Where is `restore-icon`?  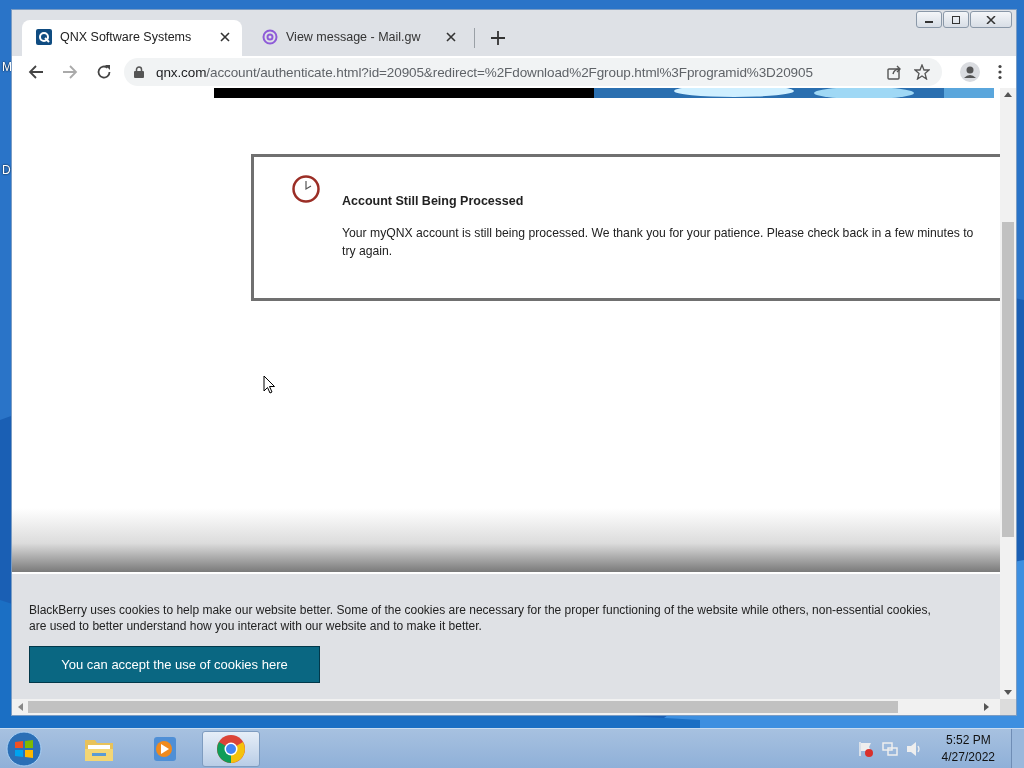
restore-icon is located at coordinates (956, 19).